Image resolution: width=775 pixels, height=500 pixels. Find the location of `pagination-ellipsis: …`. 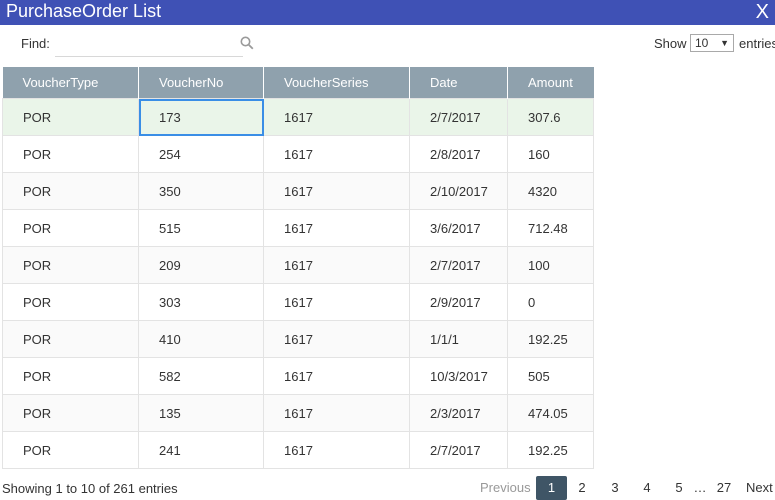

pagination-ellipsis: … is located at coordinates (700, 487).